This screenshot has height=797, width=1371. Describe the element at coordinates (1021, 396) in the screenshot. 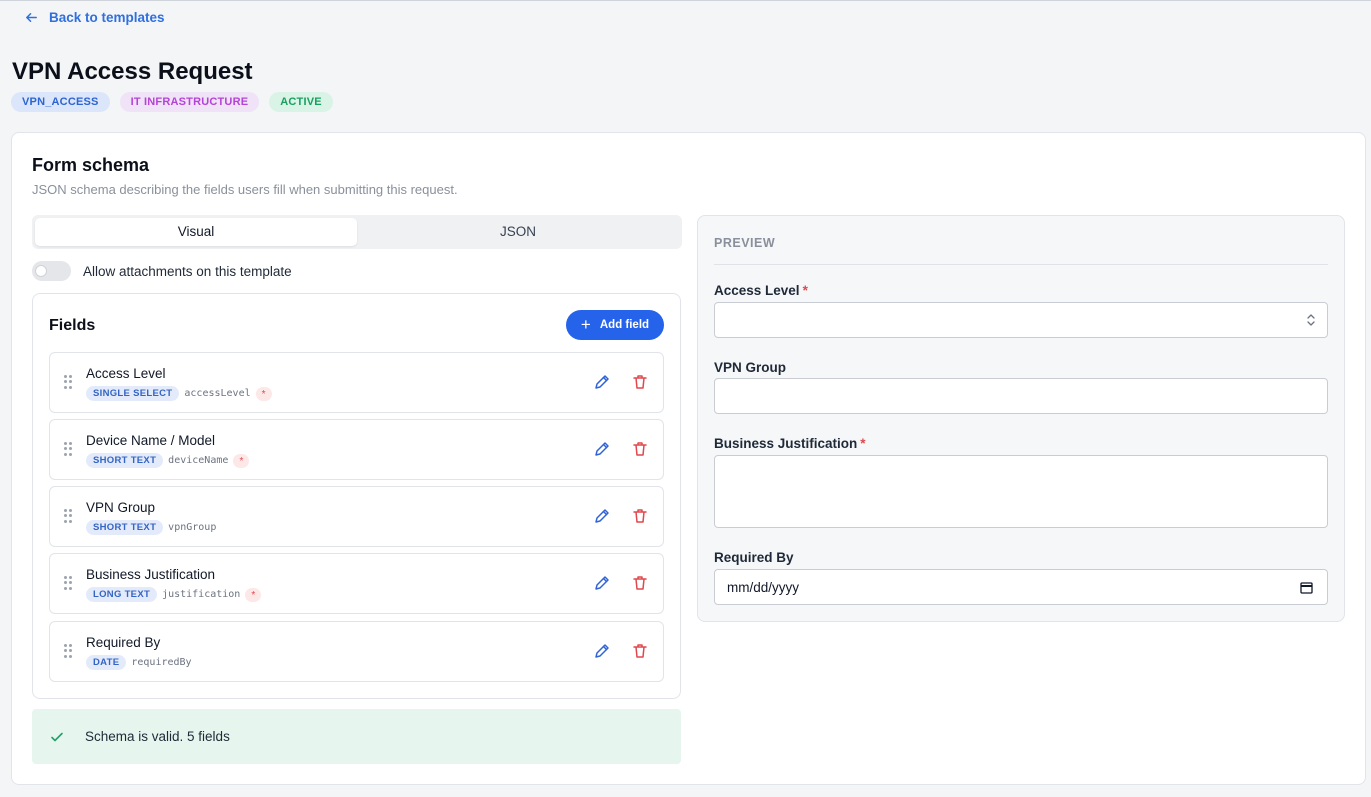

I see `vpn-group-input` at that location.